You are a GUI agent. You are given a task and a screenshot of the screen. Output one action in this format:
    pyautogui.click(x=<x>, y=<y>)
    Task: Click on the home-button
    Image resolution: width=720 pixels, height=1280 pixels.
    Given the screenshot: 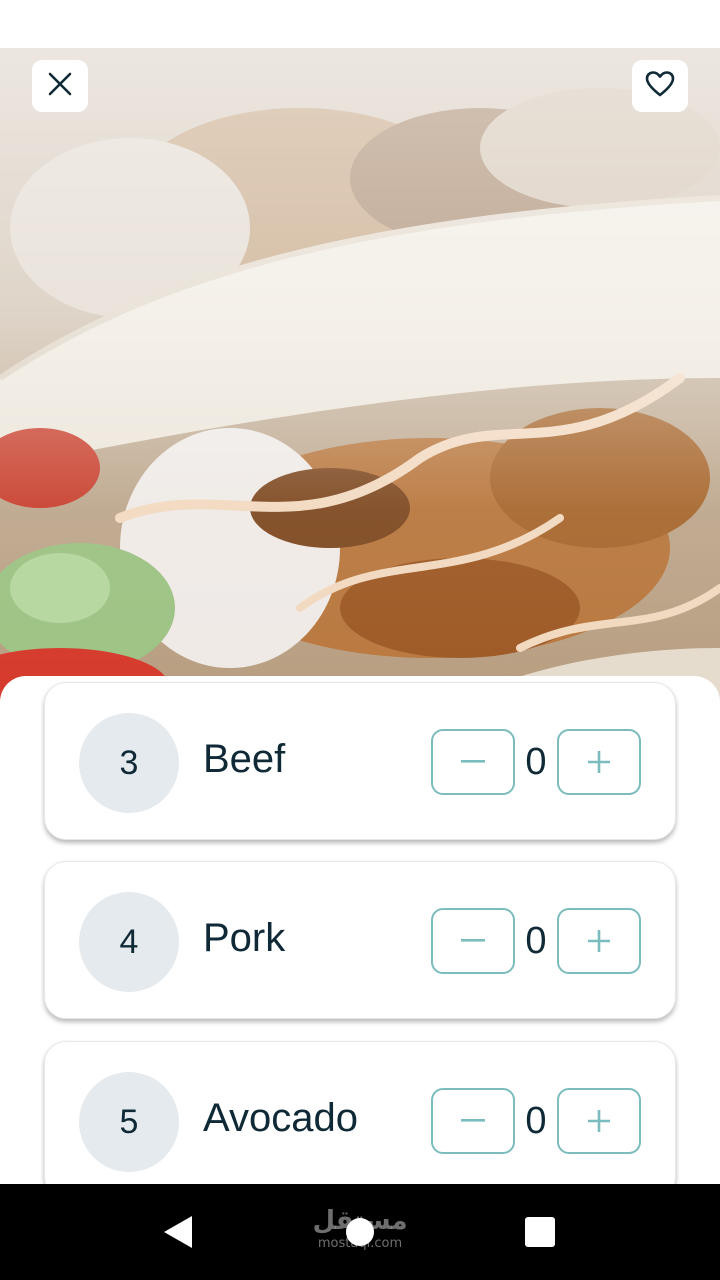 What is the action you would take?
    pyautogui.click(x=360, y=1232)
    